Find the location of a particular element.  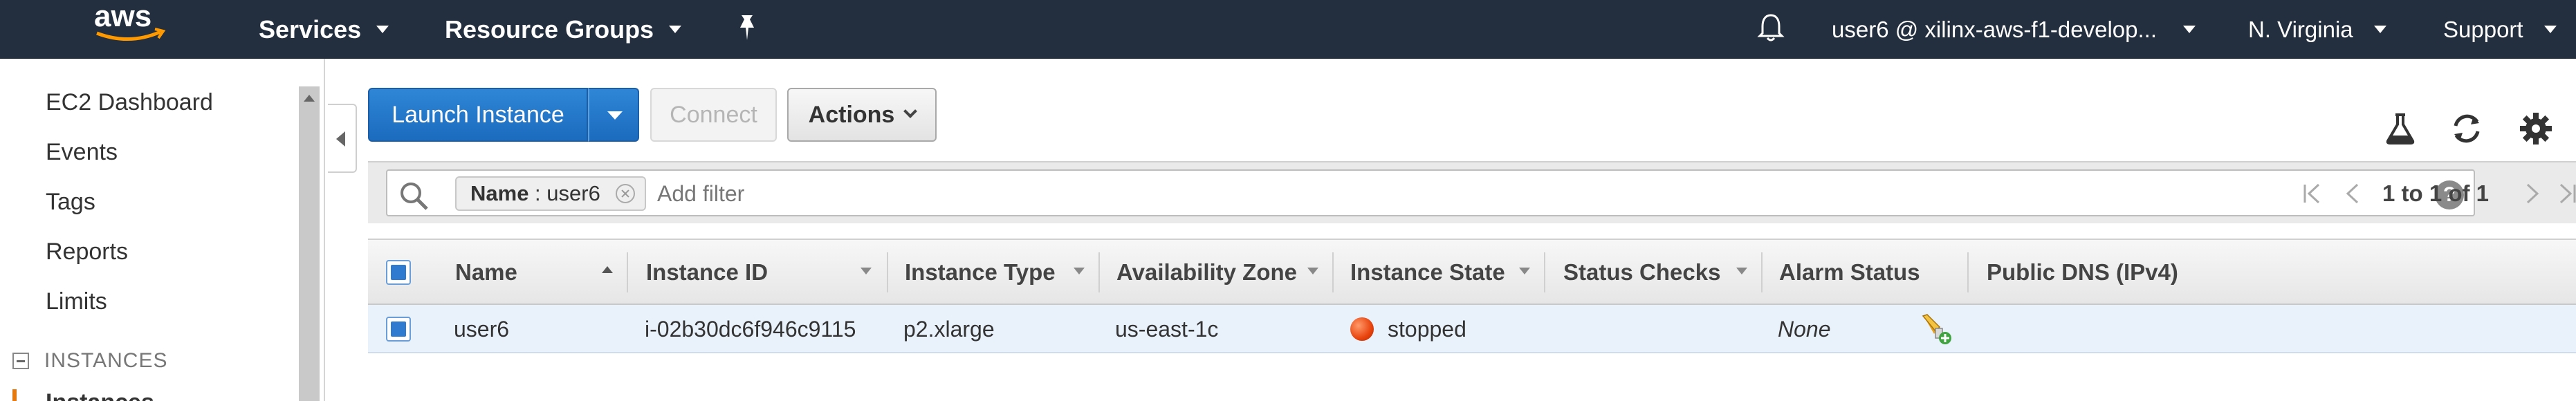

cell-instance-state: stopped is located at coordinates (1408, 329).